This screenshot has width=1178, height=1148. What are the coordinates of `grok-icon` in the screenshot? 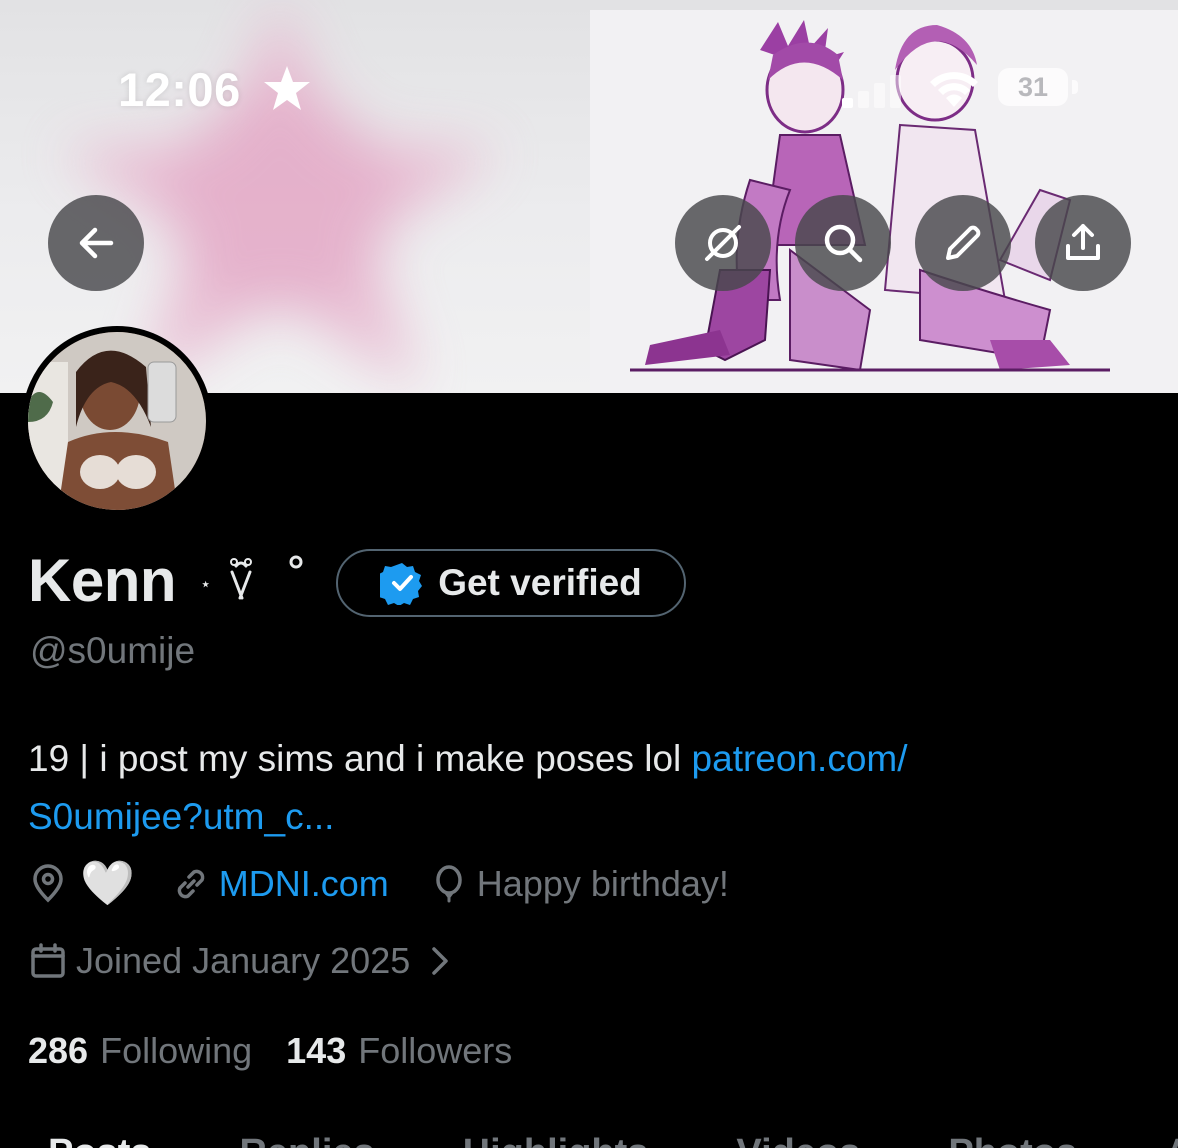 It's located at (723, 243).